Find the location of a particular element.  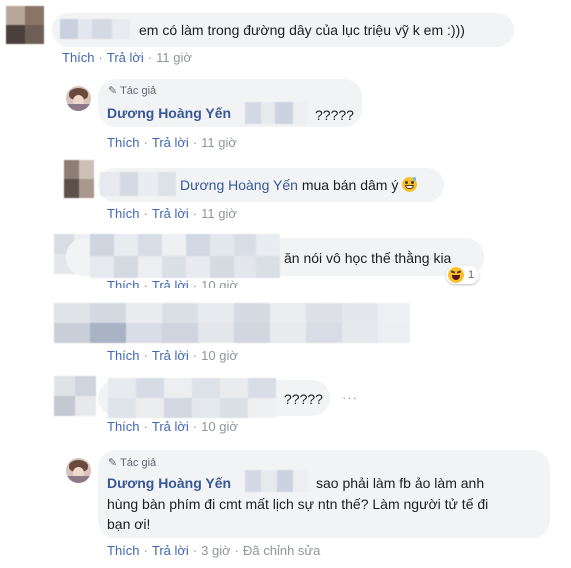

timestamp: 3 giờ is located at coordinates (216, 550).